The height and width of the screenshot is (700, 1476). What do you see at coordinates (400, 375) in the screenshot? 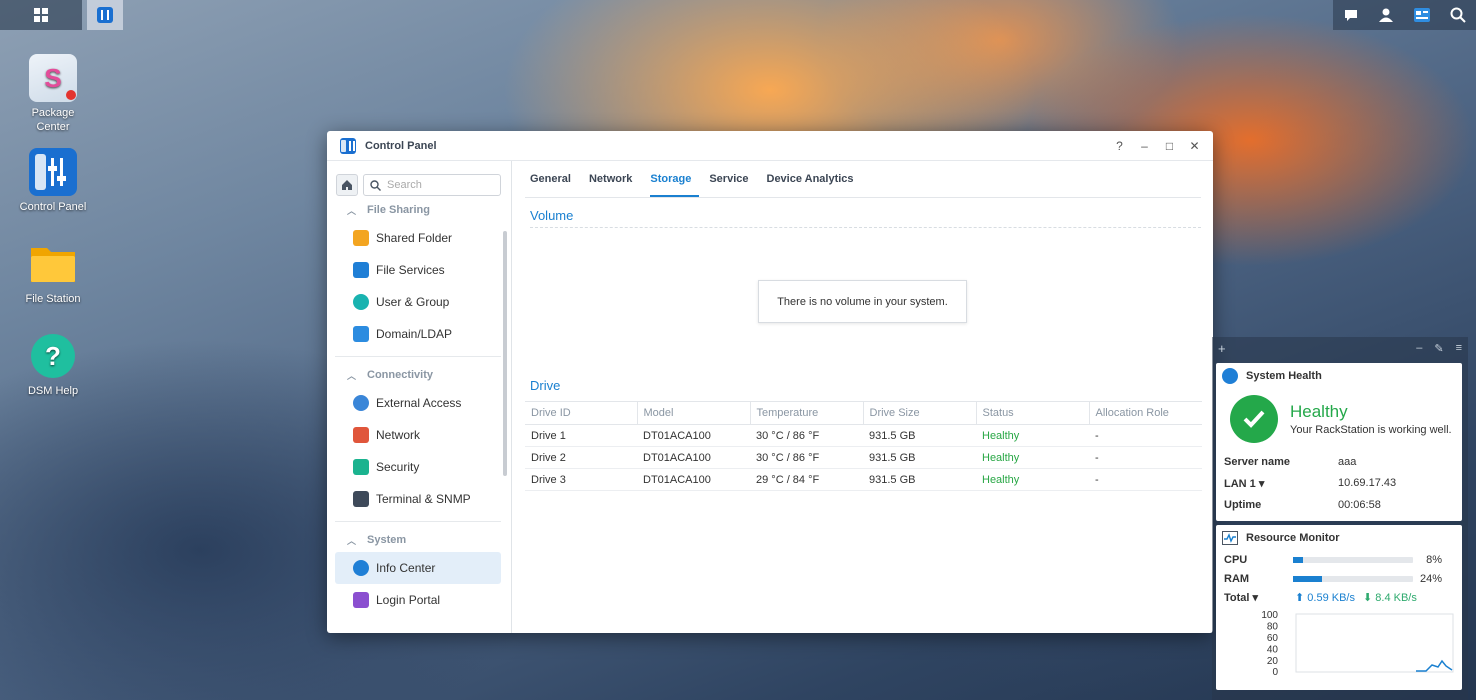
I see `section-label: Connectivity` at bounding box center [400, 375].